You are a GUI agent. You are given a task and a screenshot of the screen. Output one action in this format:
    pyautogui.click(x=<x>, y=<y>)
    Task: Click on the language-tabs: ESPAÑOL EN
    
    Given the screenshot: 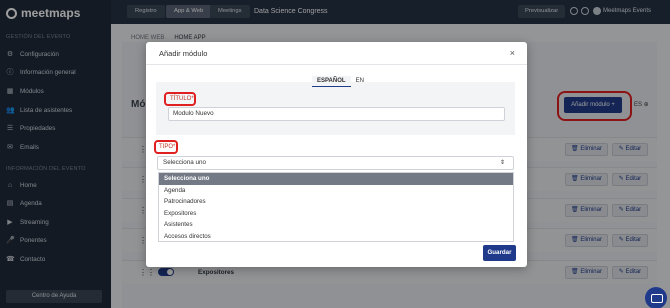 What is the action you would take?
    pyautogui.click(x=340, y=81)
    